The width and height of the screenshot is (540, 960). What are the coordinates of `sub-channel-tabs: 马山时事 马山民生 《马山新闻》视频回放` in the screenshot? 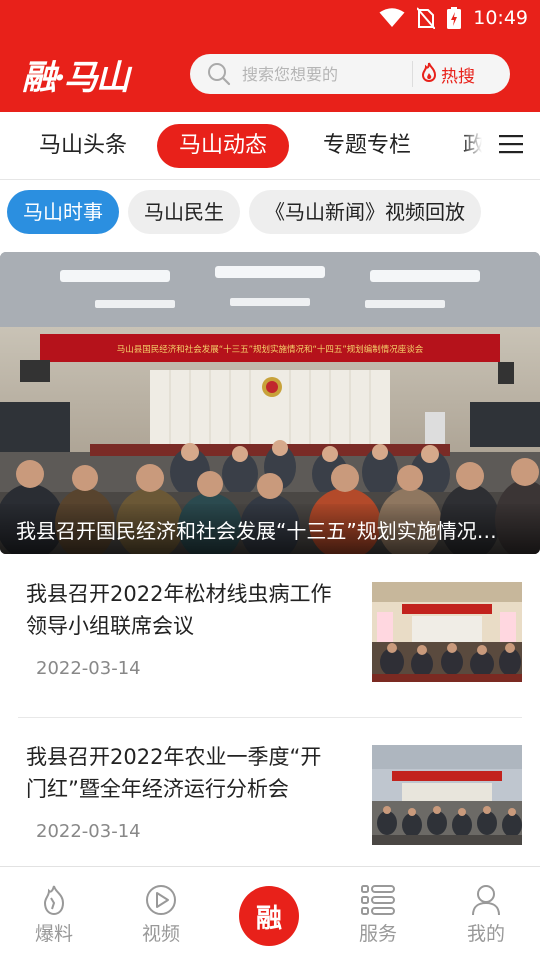 It's located at (270, 214).